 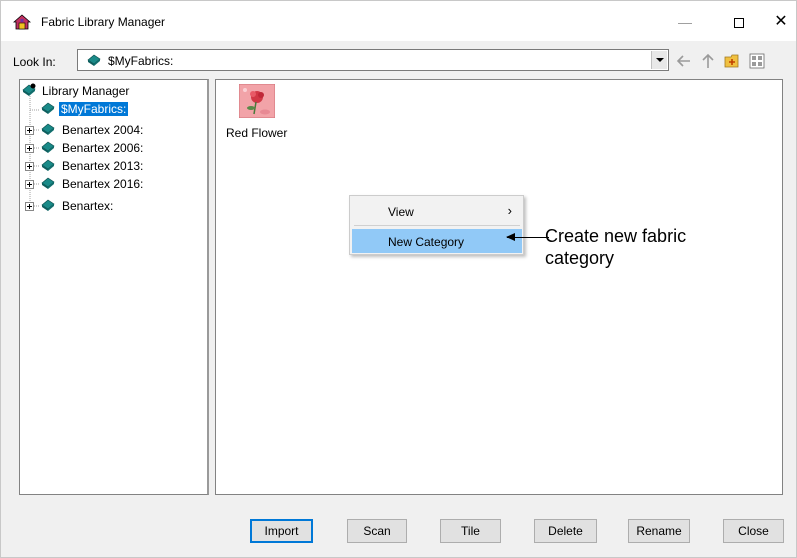 I want to click on tree-item-label: Benartex 2004:, so click(x=103, y=130).